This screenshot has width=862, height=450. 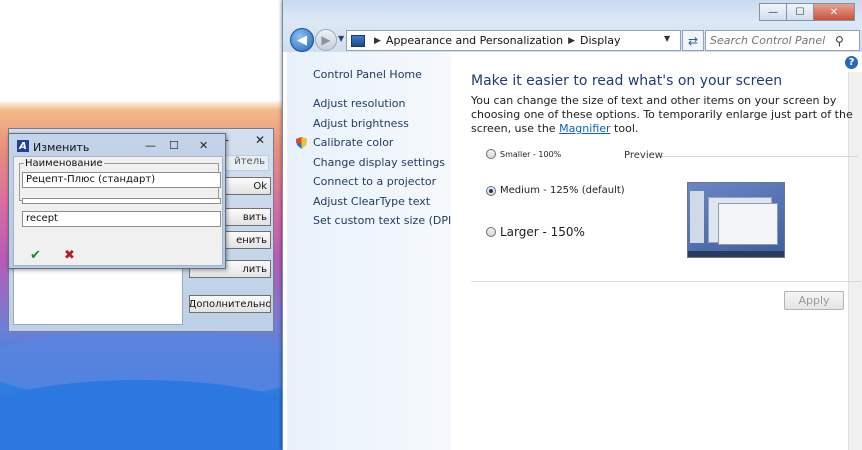 What do you see at coordinates (35, 255) in the screenshot?
I see `check-icon: ✔` at bounding box center [35, 255].